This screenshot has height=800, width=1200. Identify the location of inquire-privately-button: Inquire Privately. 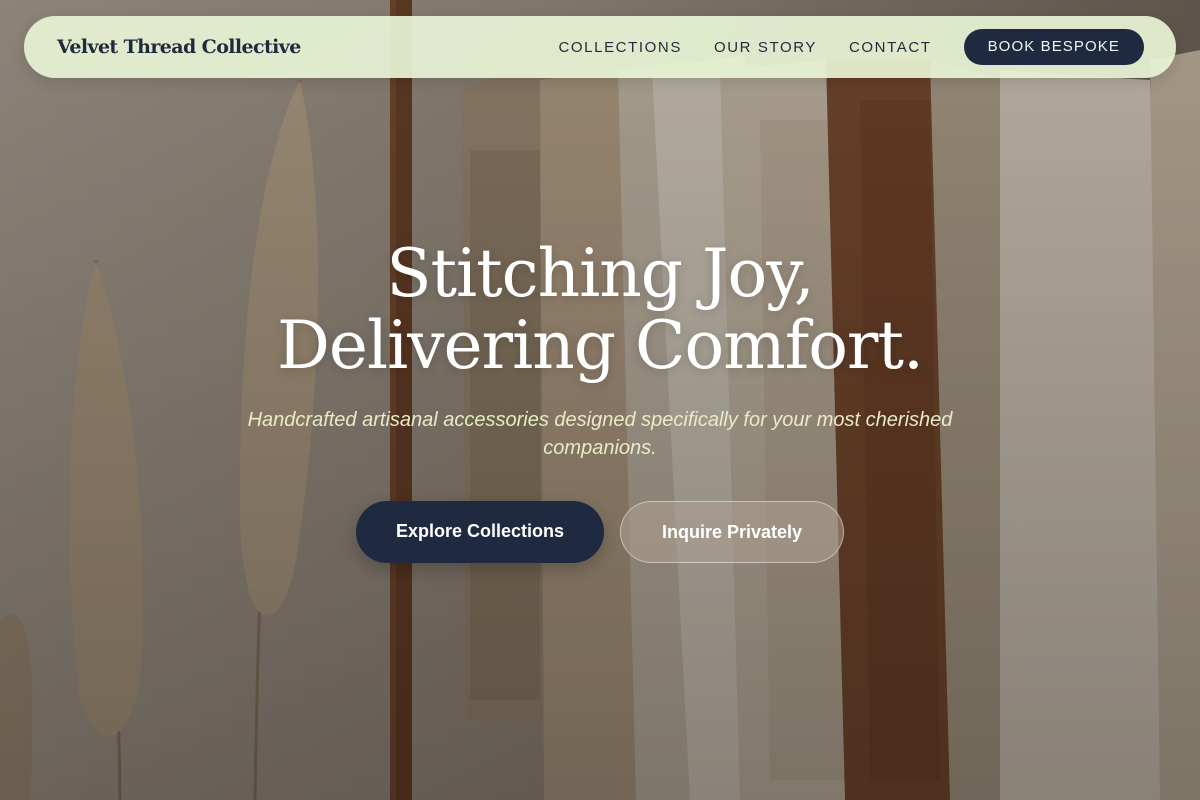
(732, 532).